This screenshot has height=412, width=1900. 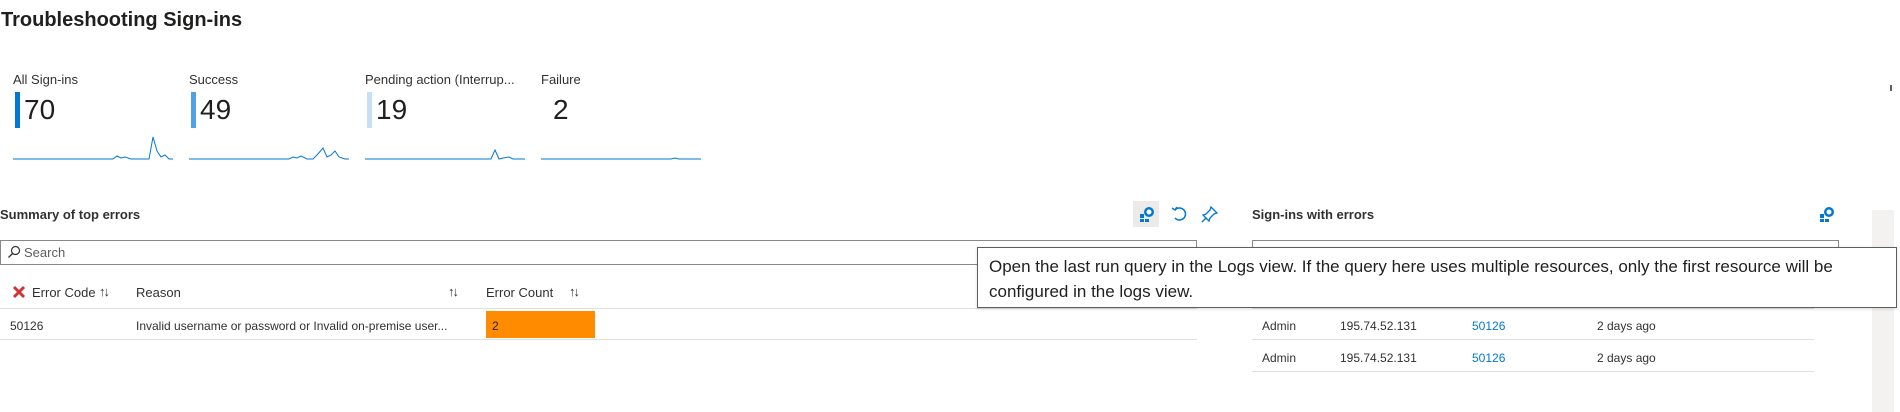 I want to click on column-header-reason: Reason, so click(x=158, y=292).